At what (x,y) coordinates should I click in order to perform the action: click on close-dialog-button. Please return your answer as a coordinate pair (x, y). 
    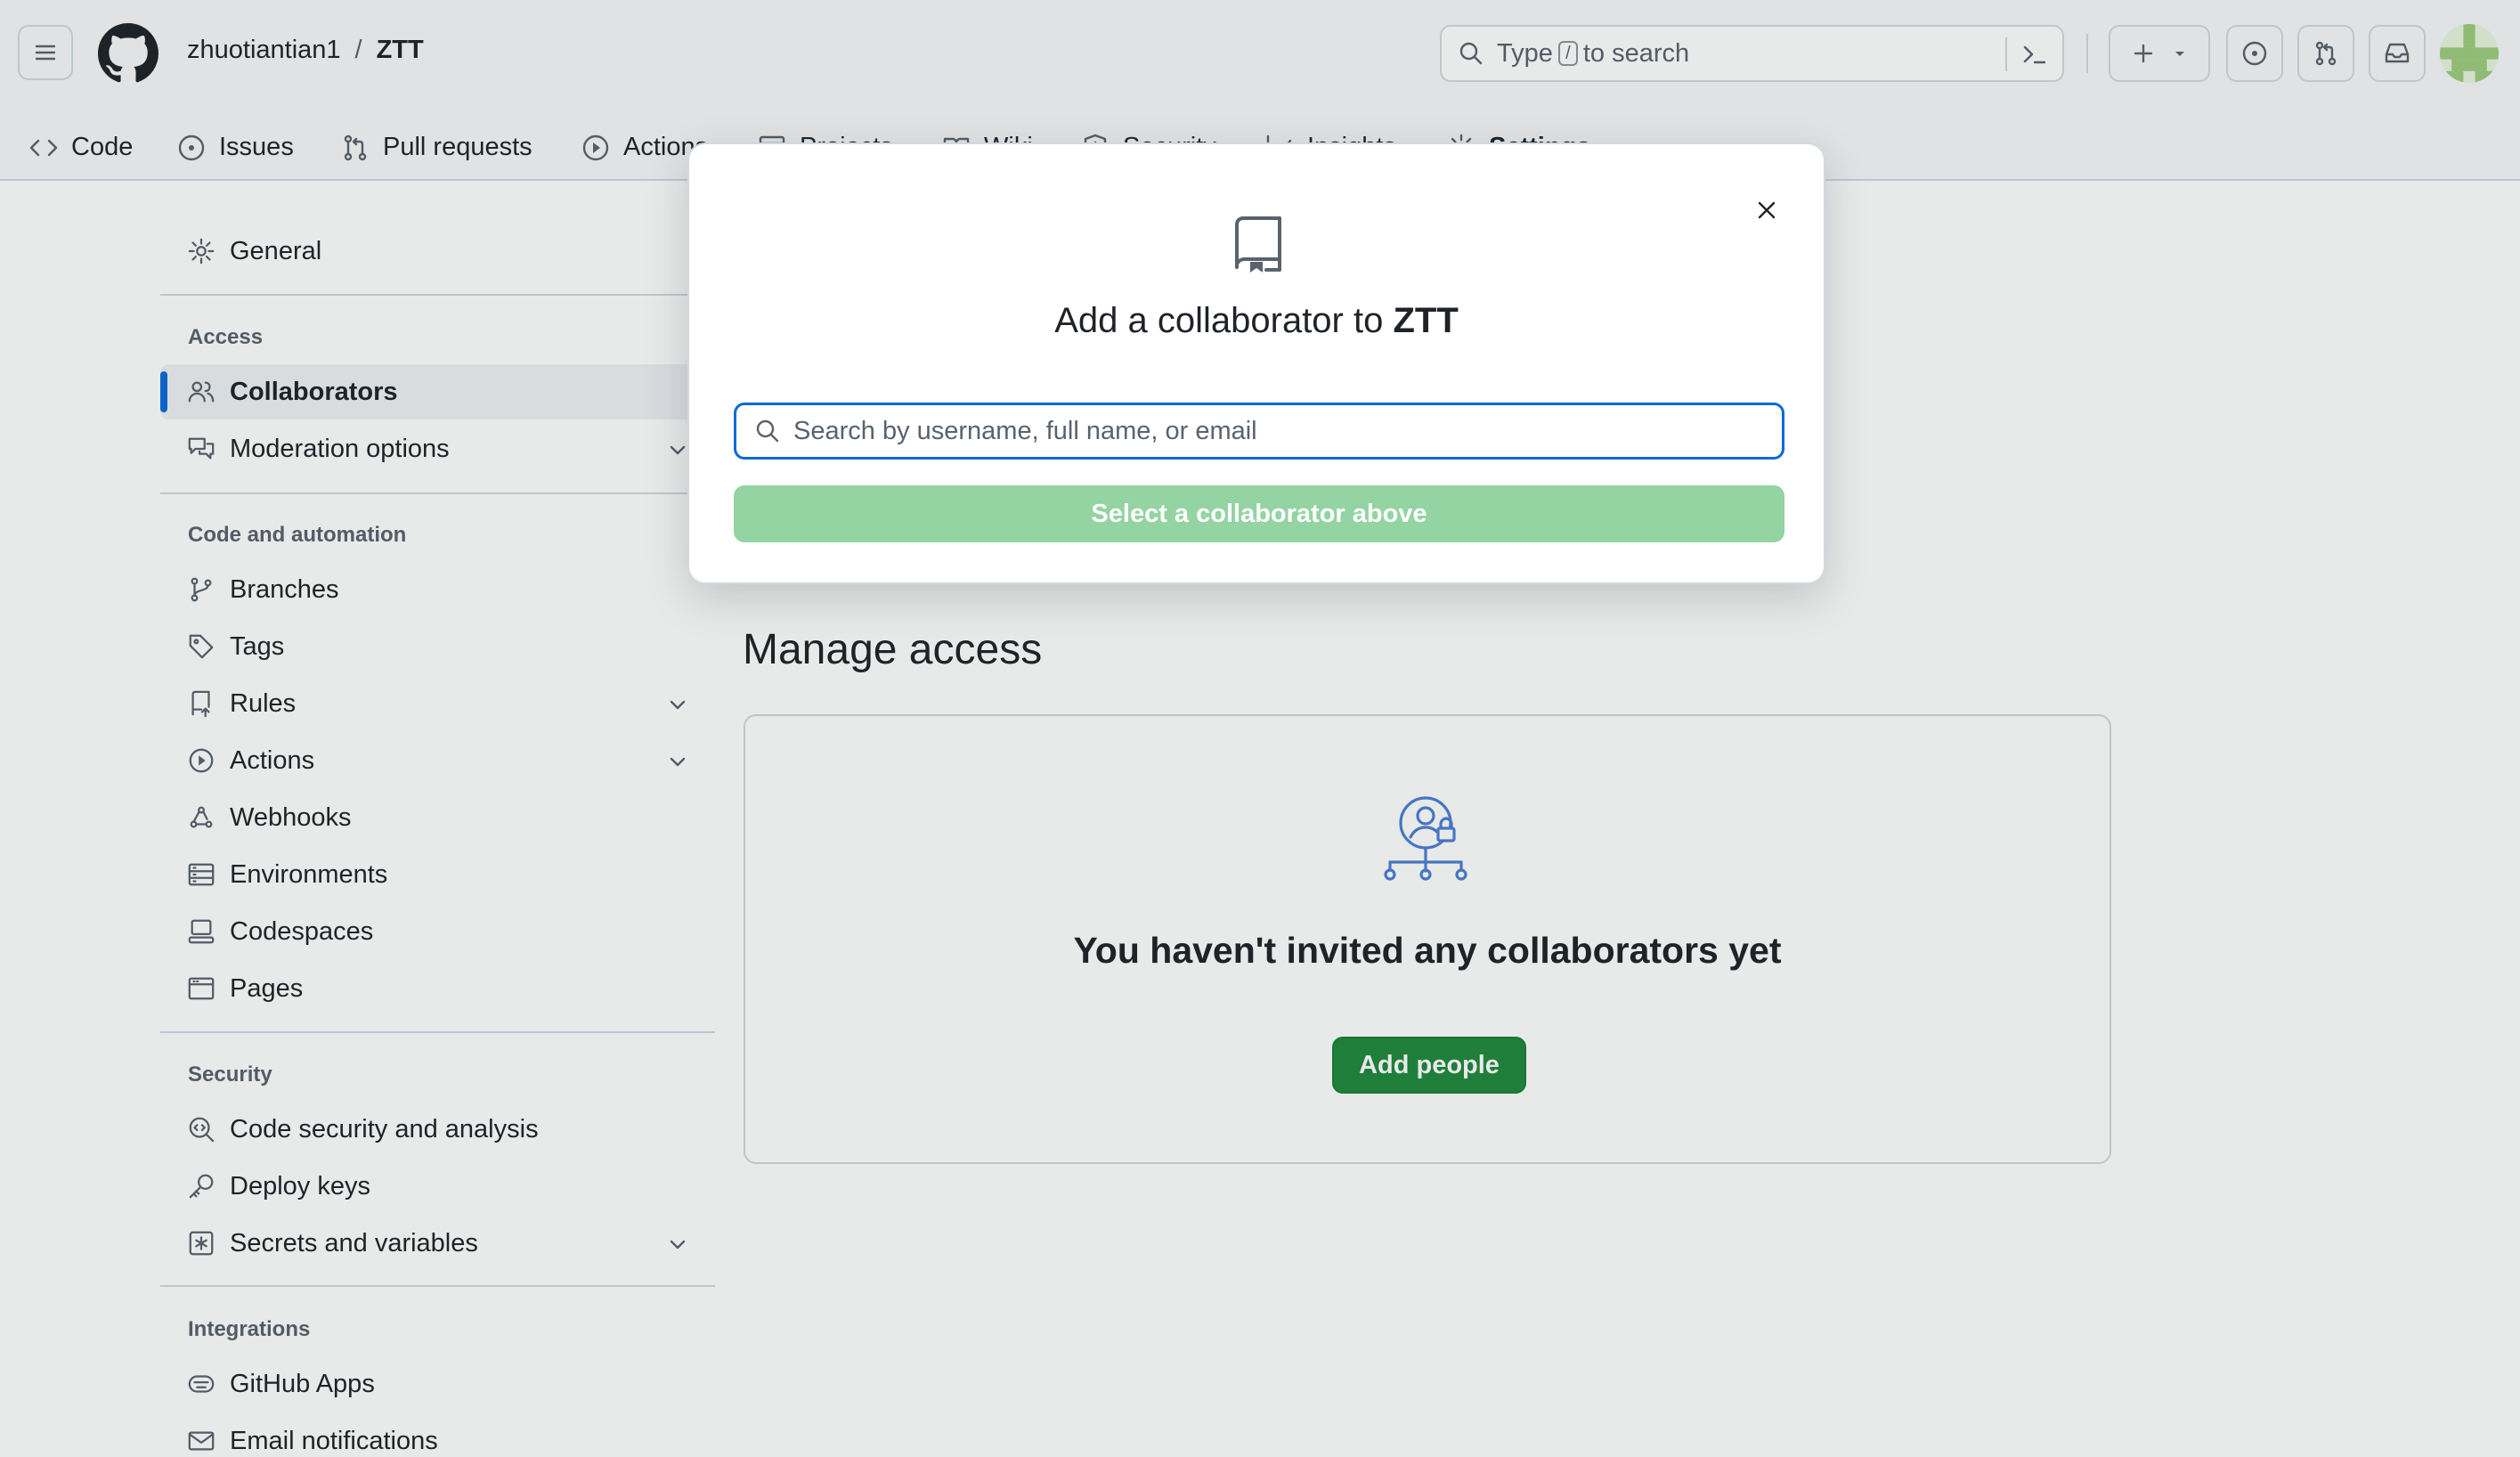
    Looking at the image, I should click on (1766, 210).